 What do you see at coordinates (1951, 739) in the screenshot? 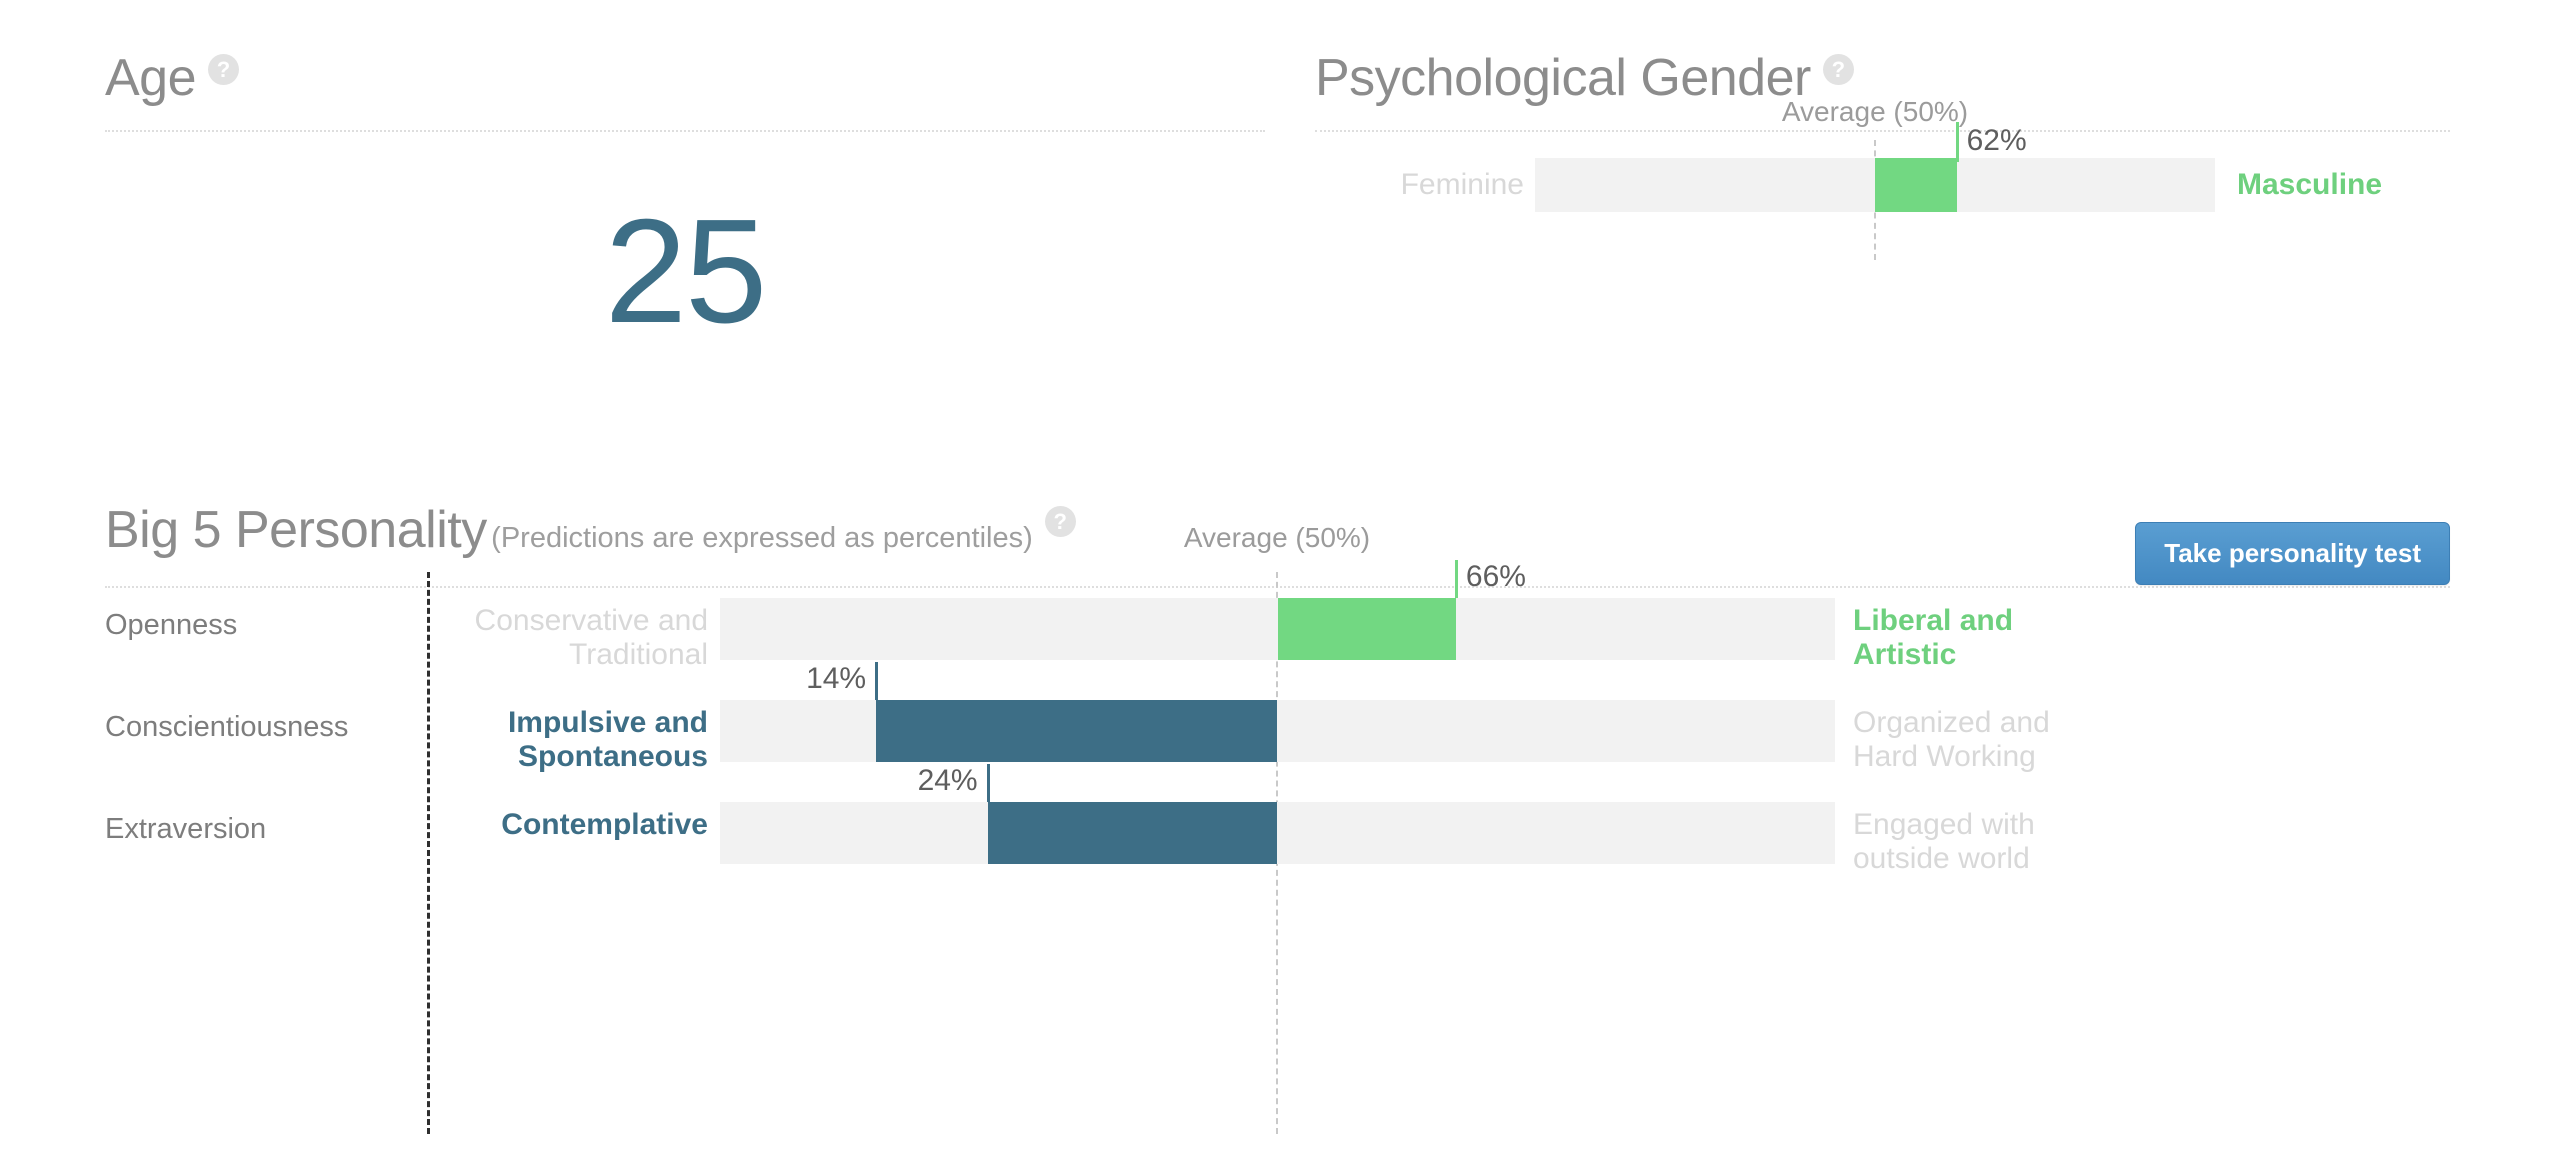
I see `big5-right-label: Organized and Hard Working` at bounding box center [1951, 739].